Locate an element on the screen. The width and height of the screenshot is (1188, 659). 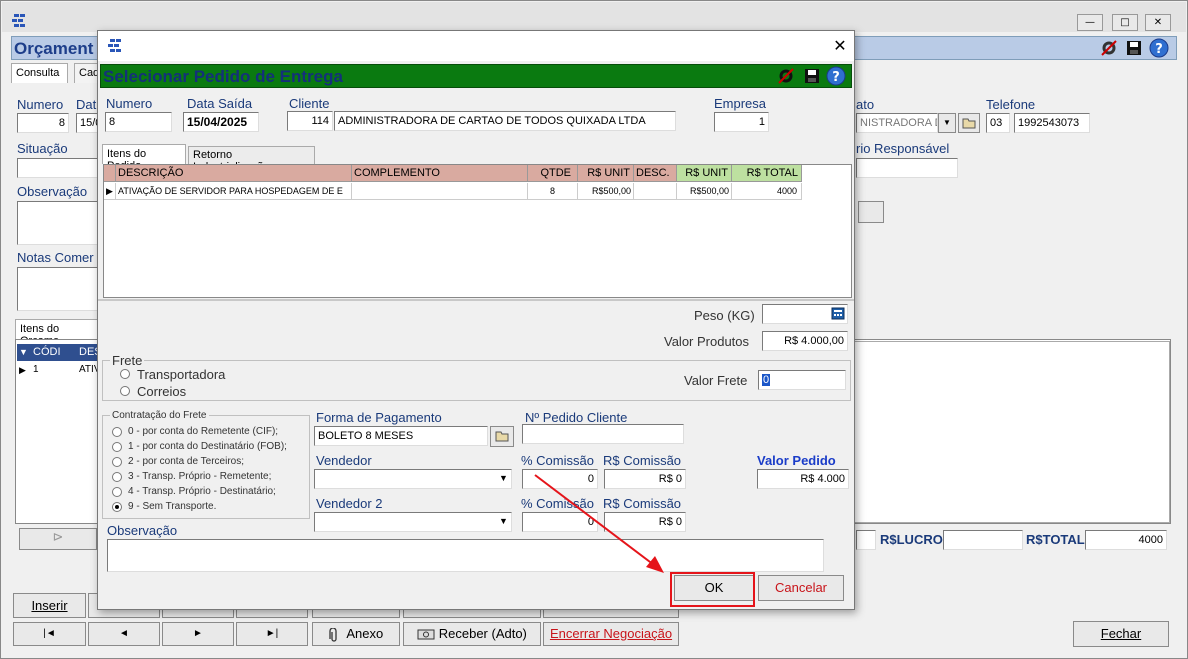
row-unit: R$500,00 is located at coordinates (606, 191).